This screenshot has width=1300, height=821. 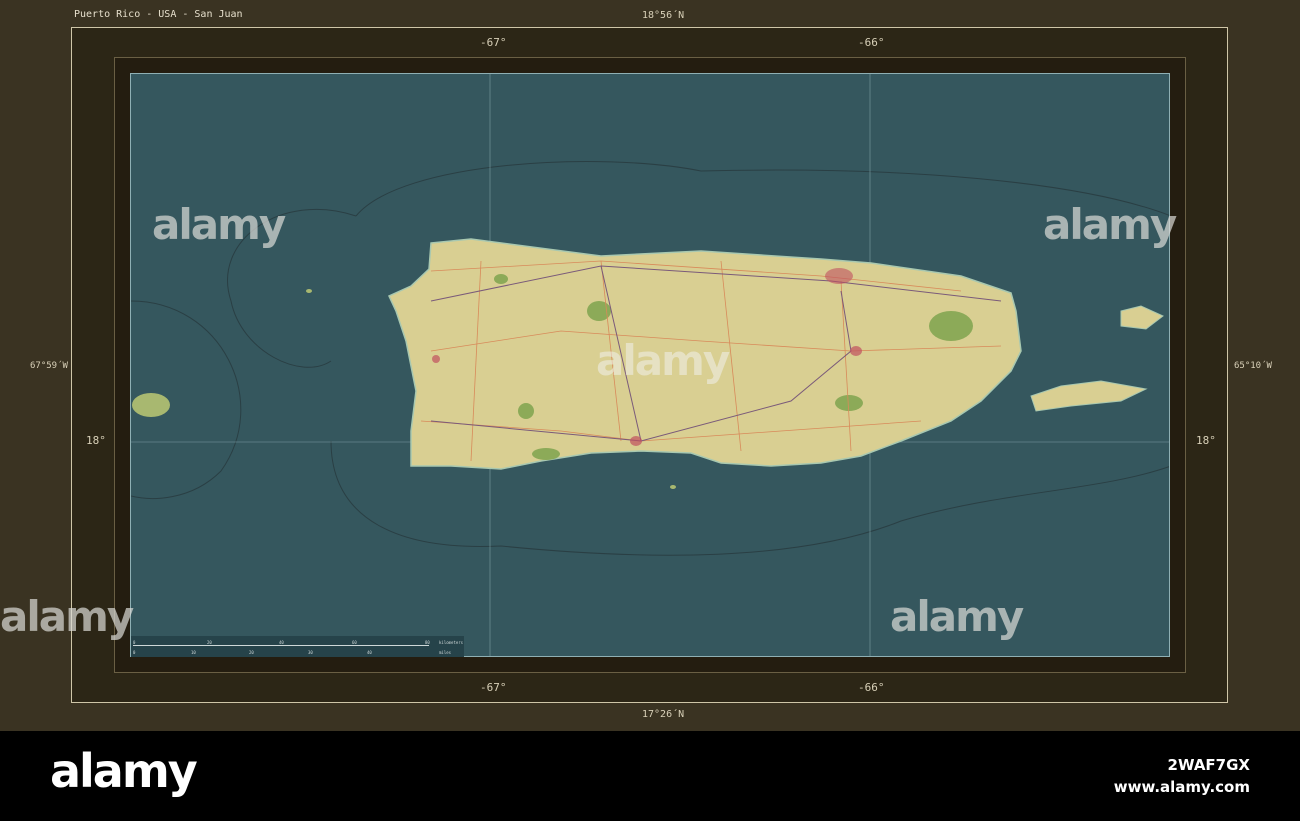 I want to click on grid-label-bottom-67: -67°, so click(x=493, y=687).